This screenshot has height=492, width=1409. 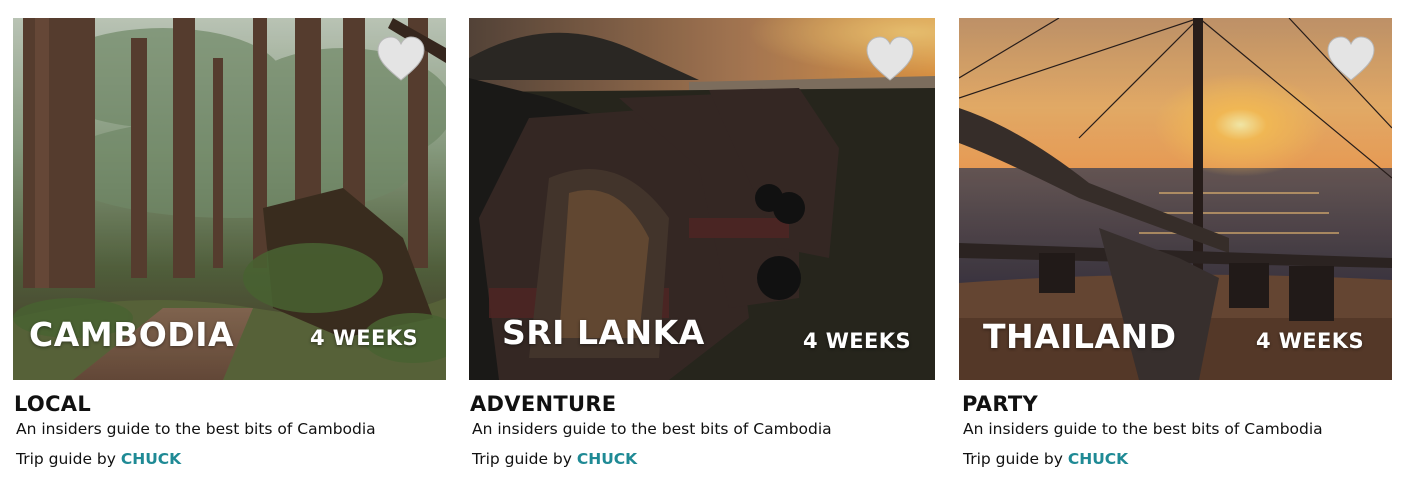 What do you see at coordinates (543, 404) in the screenshot?
I see `card-category: ADVENTURE` at bounding box center [543, 404].